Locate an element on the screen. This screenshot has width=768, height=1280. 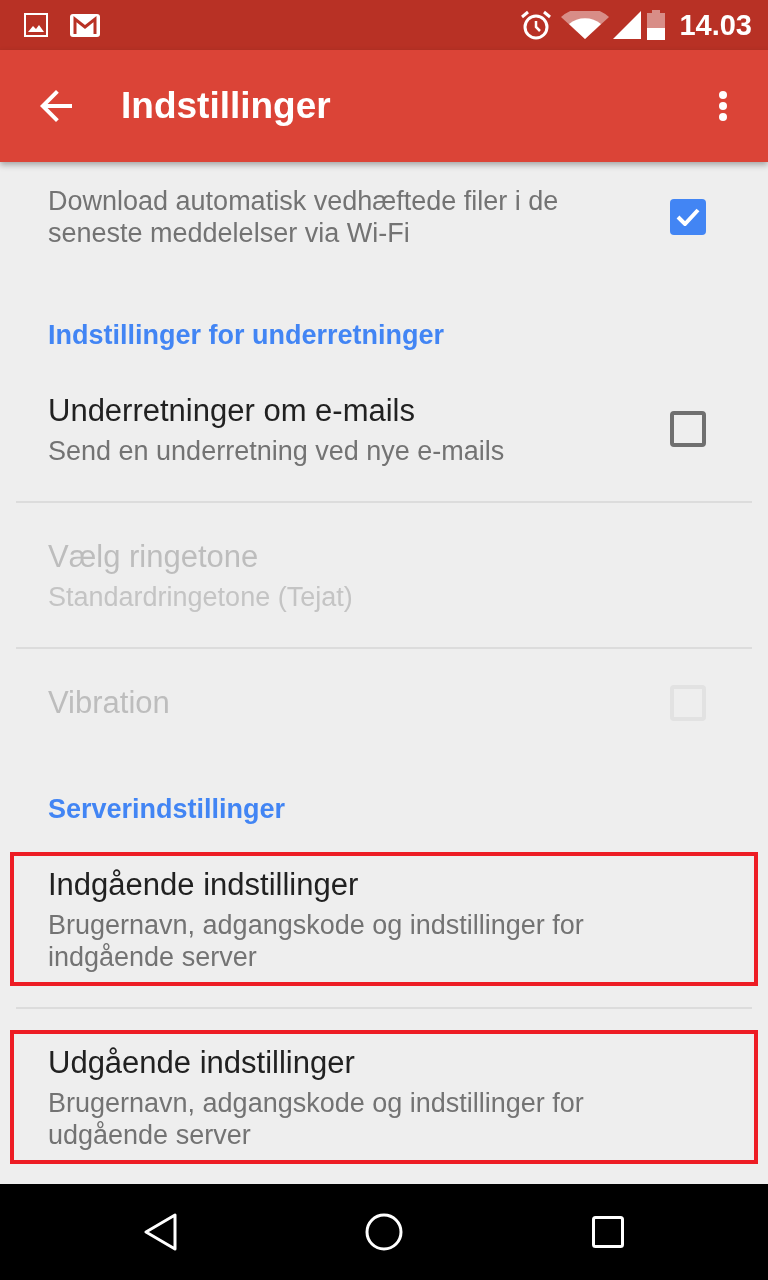
setting-summary: Send en underretning ved nye e-mails is located at coordinates (277, 451).